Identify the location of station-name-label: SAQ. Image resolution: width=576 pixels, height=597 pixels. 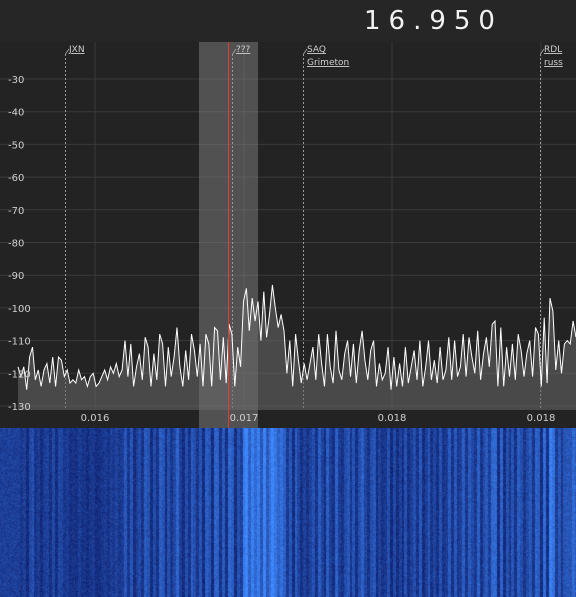
(316, 50).